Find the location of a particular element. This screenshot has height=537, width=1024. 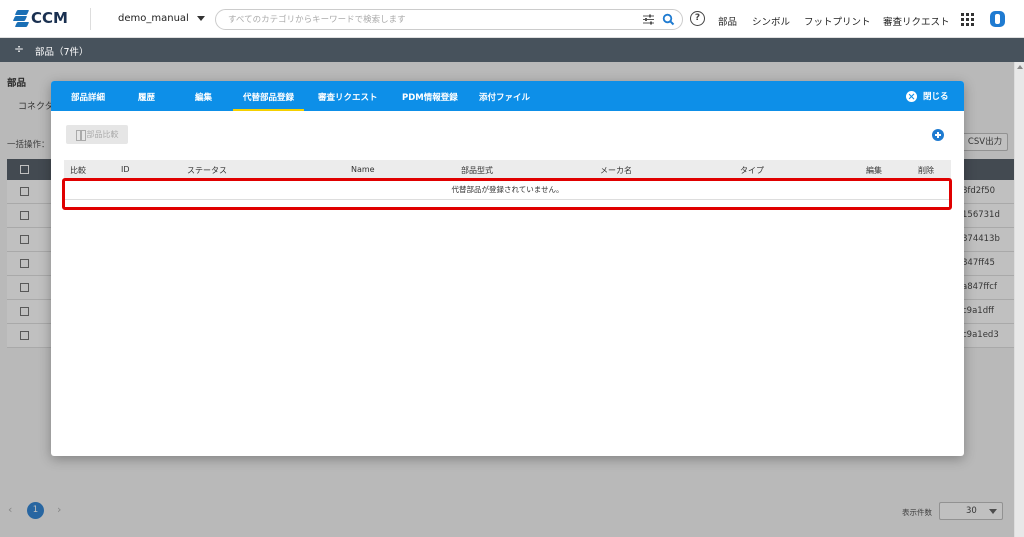

nav-footprint: フットプリント is located at coordinates (837, 21).